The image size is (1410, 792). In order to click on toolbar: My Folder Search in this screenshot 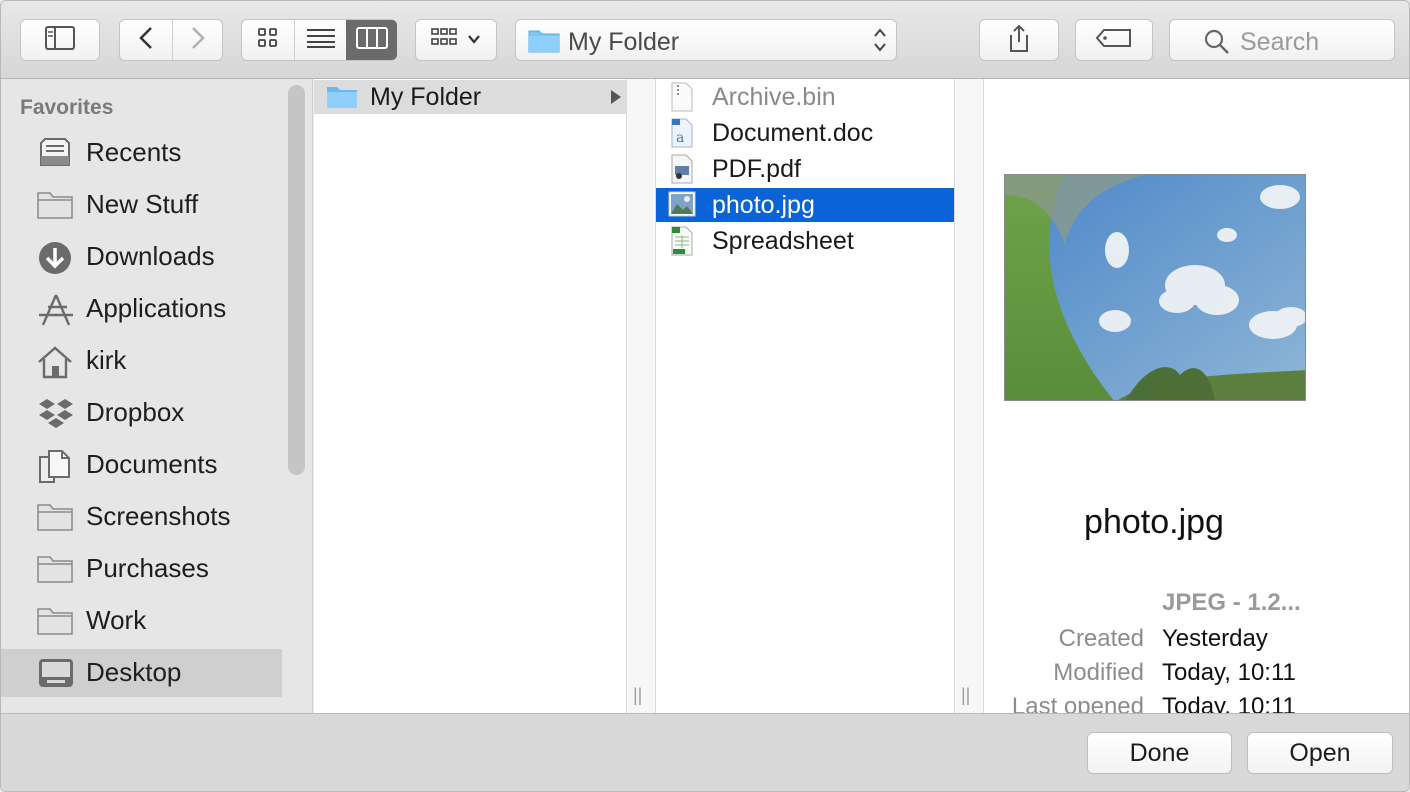, I will do `click(705, 40)`.